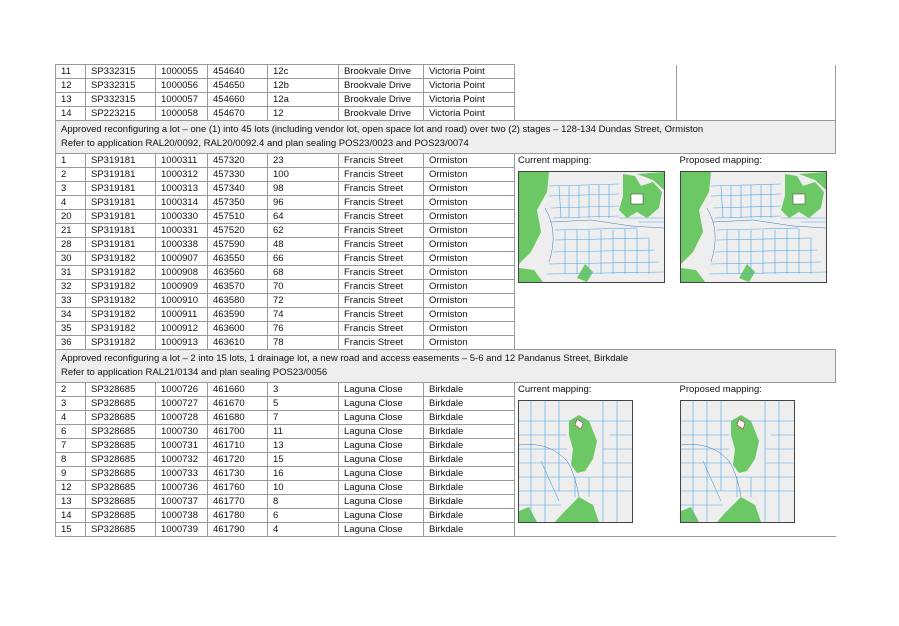 The width and height of the screenshot is (899, 626). Describe the element at coordinates (237, 445) in the screenshot. I see `assessment-cell: 461710` at that location.